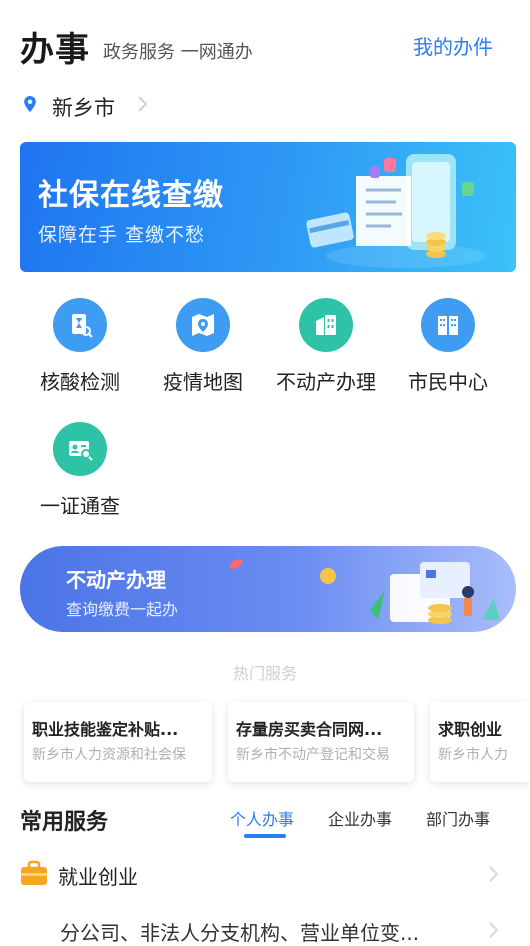 This screenshot has height=946, width=530. I want to click on card-subtitle: 新乡市人力, so click(473, 755).